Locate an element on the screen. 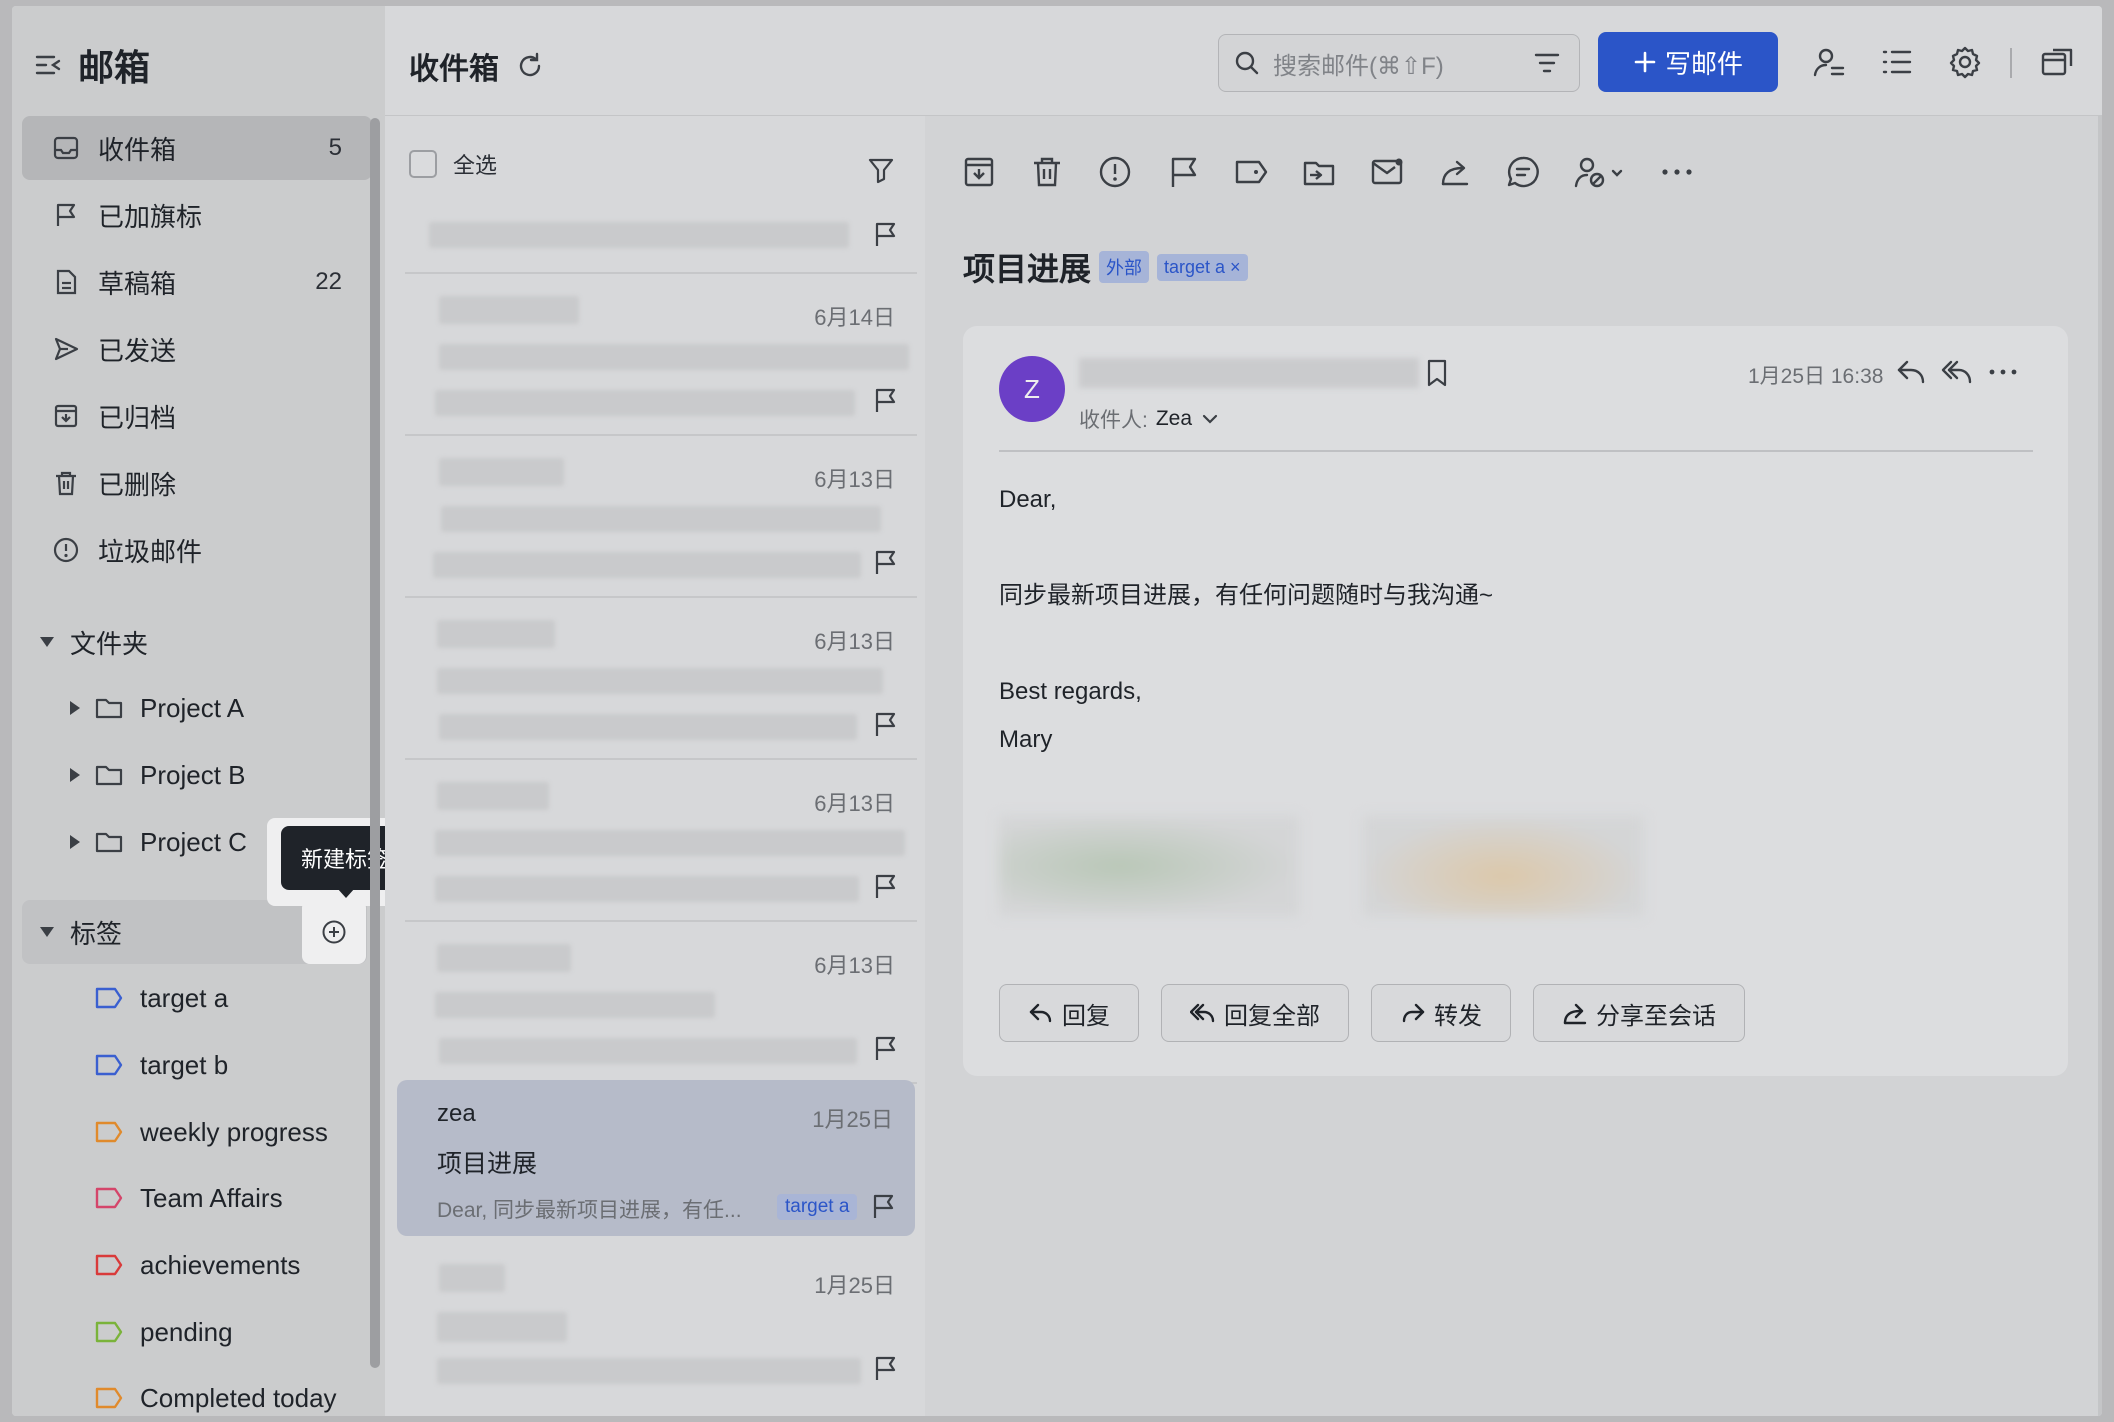 This screenshot has width=2114, height=1422. toolbar-divider is located at coordinates (2011, 63).